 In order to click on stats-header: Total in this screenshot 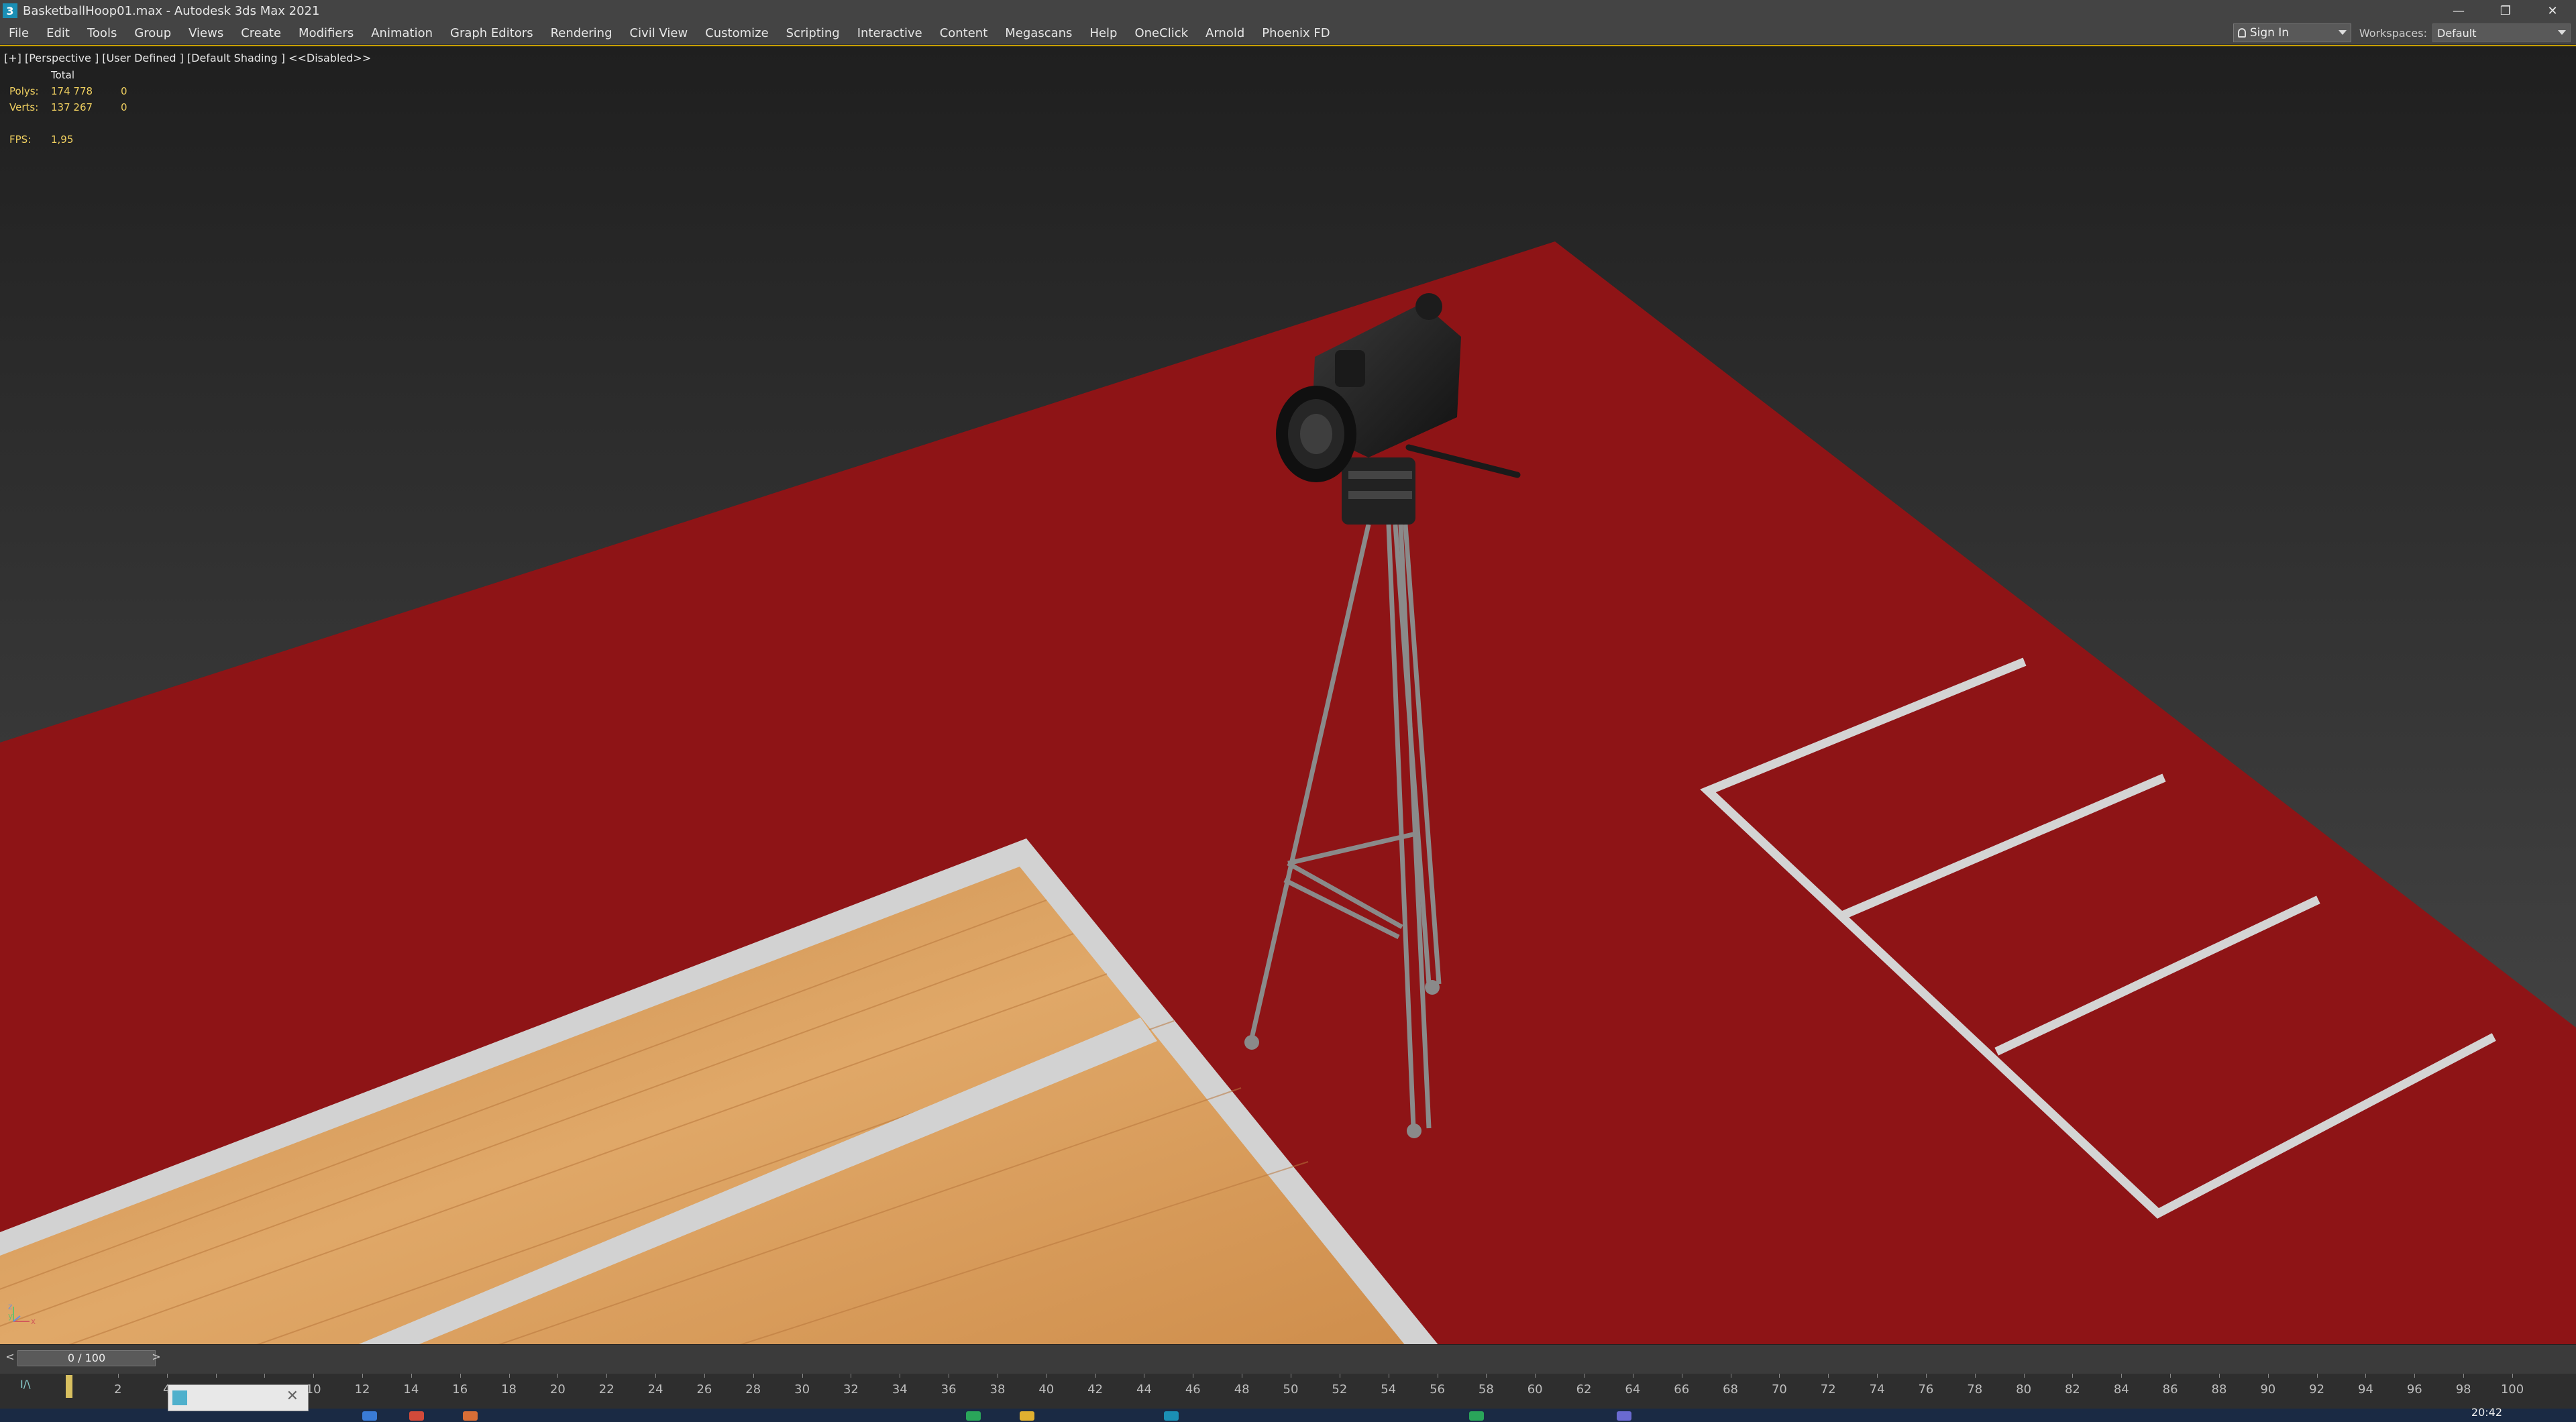, I will do `click(63, 75)`.